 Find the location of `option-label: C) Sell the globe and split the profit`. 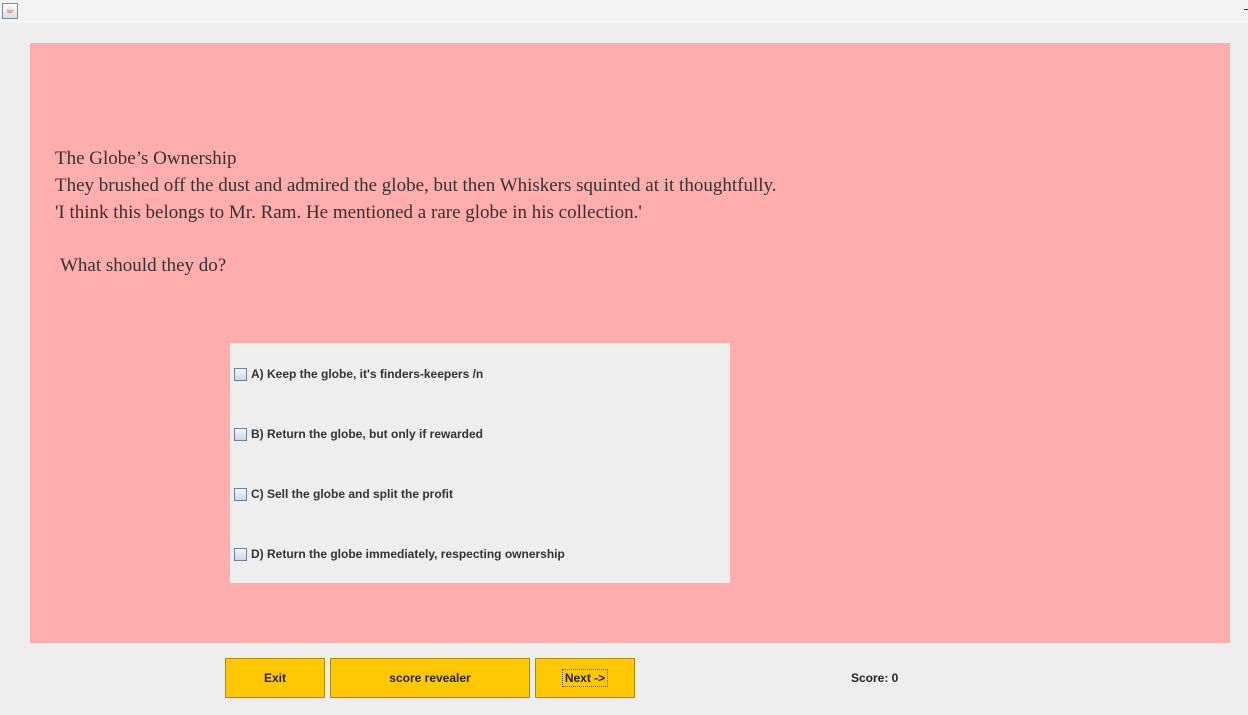

option-label: C) Sell the globe and split the profit is located at coordinates (352, 494).